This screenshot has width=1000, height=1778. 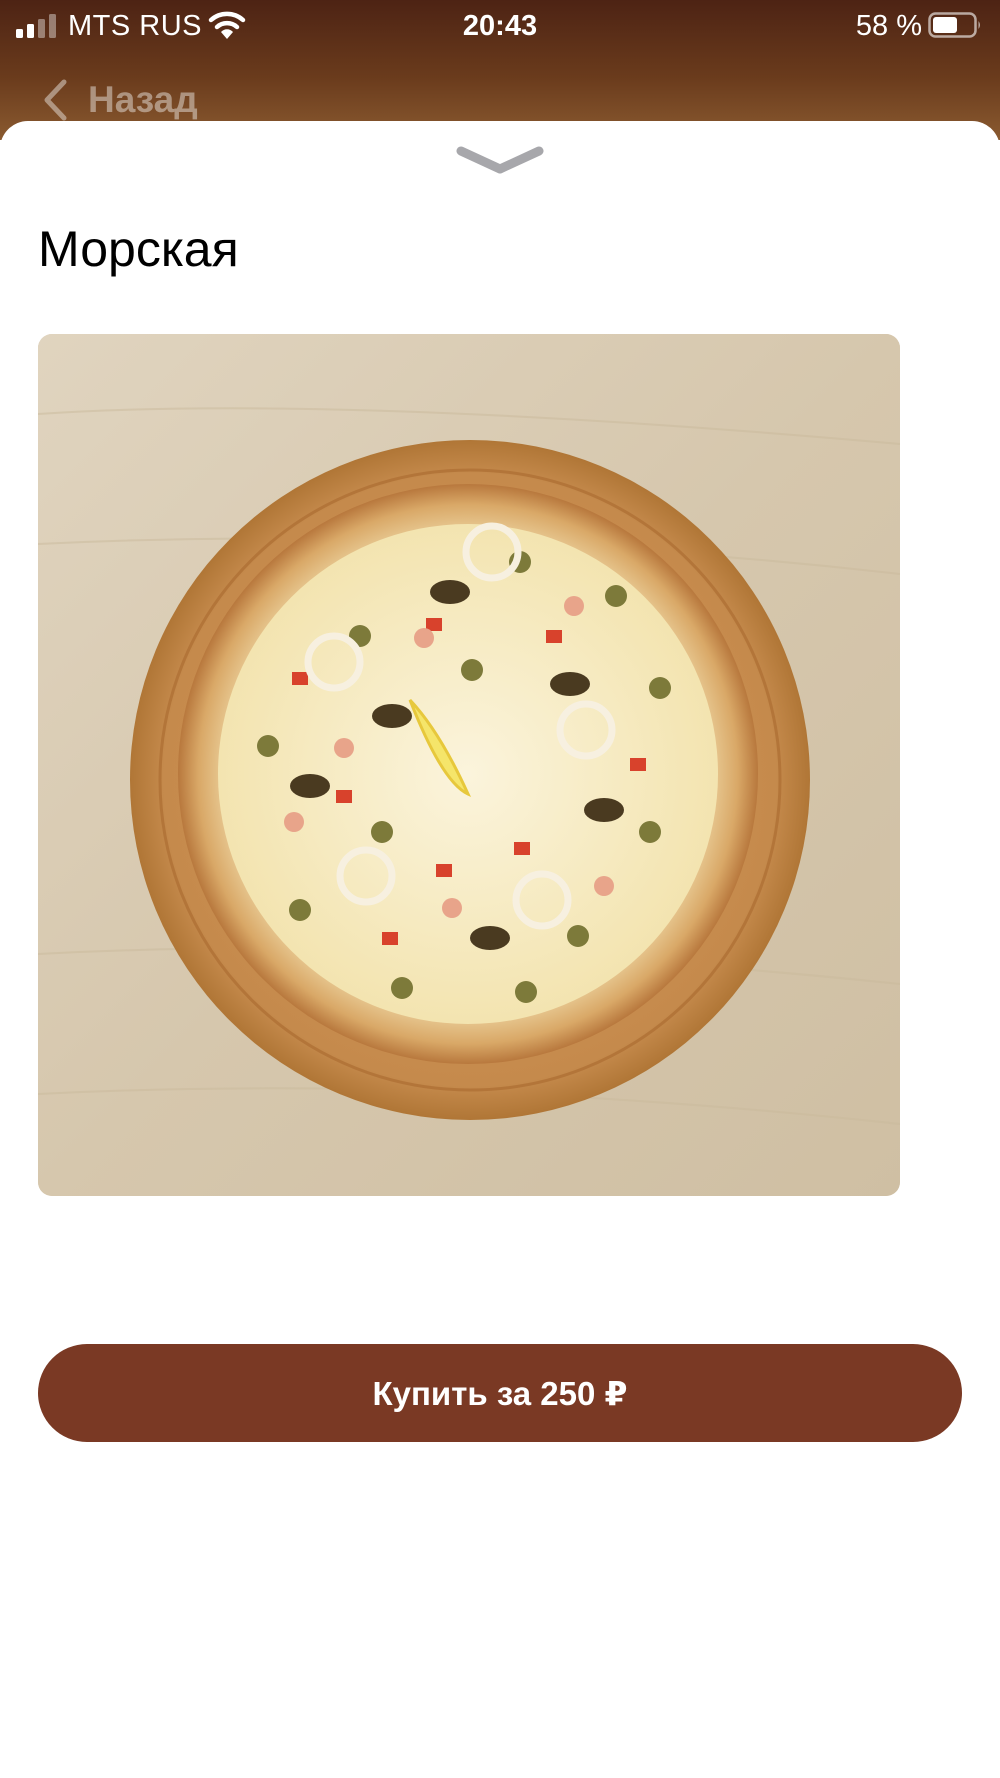 I want to click on battery-percent: 58 %, so click(x=888, y=26).